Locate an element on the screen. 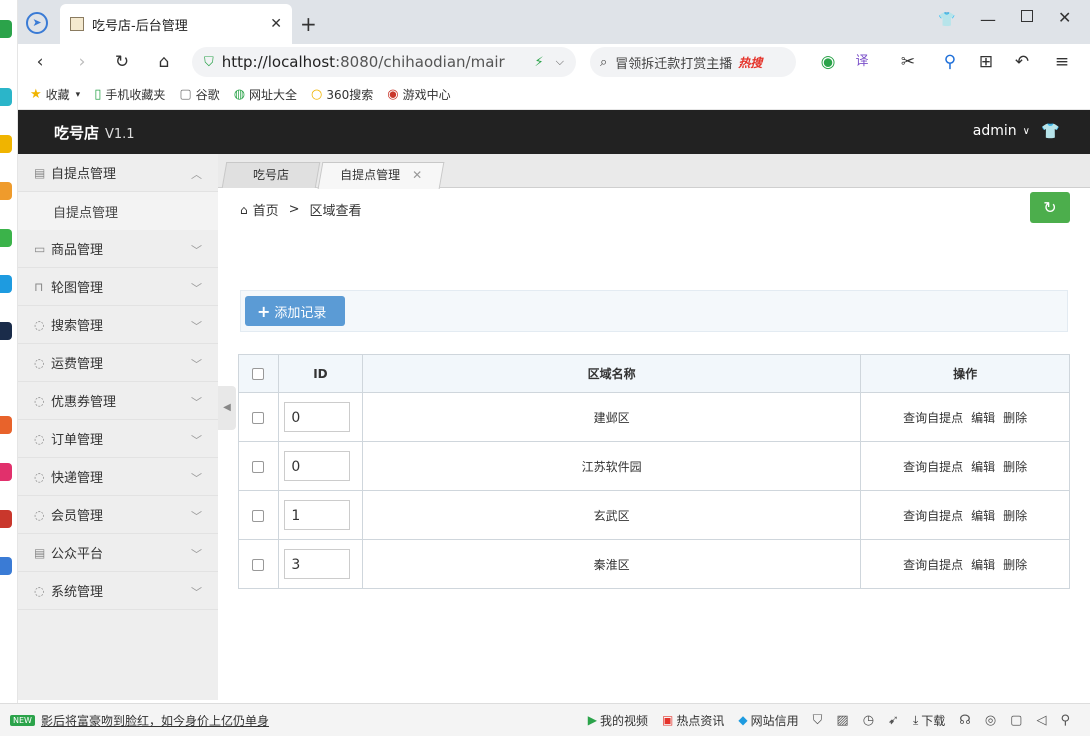  search-text: 冒领拆迁款打赏主播 is located at coordinates (674, 64).